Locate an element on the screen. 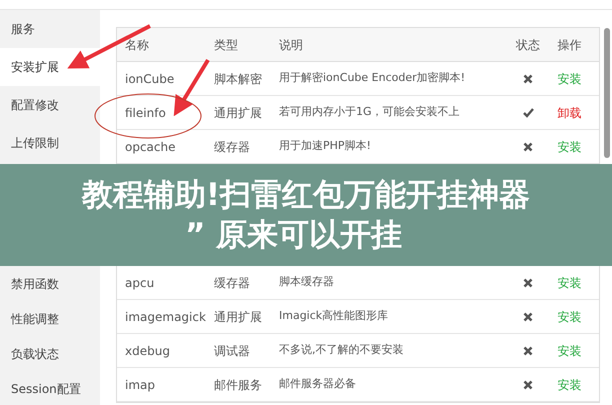  table-cell-text: 若可用内存小于1G，可能会安装不上 is located at coordinates (369, 112).